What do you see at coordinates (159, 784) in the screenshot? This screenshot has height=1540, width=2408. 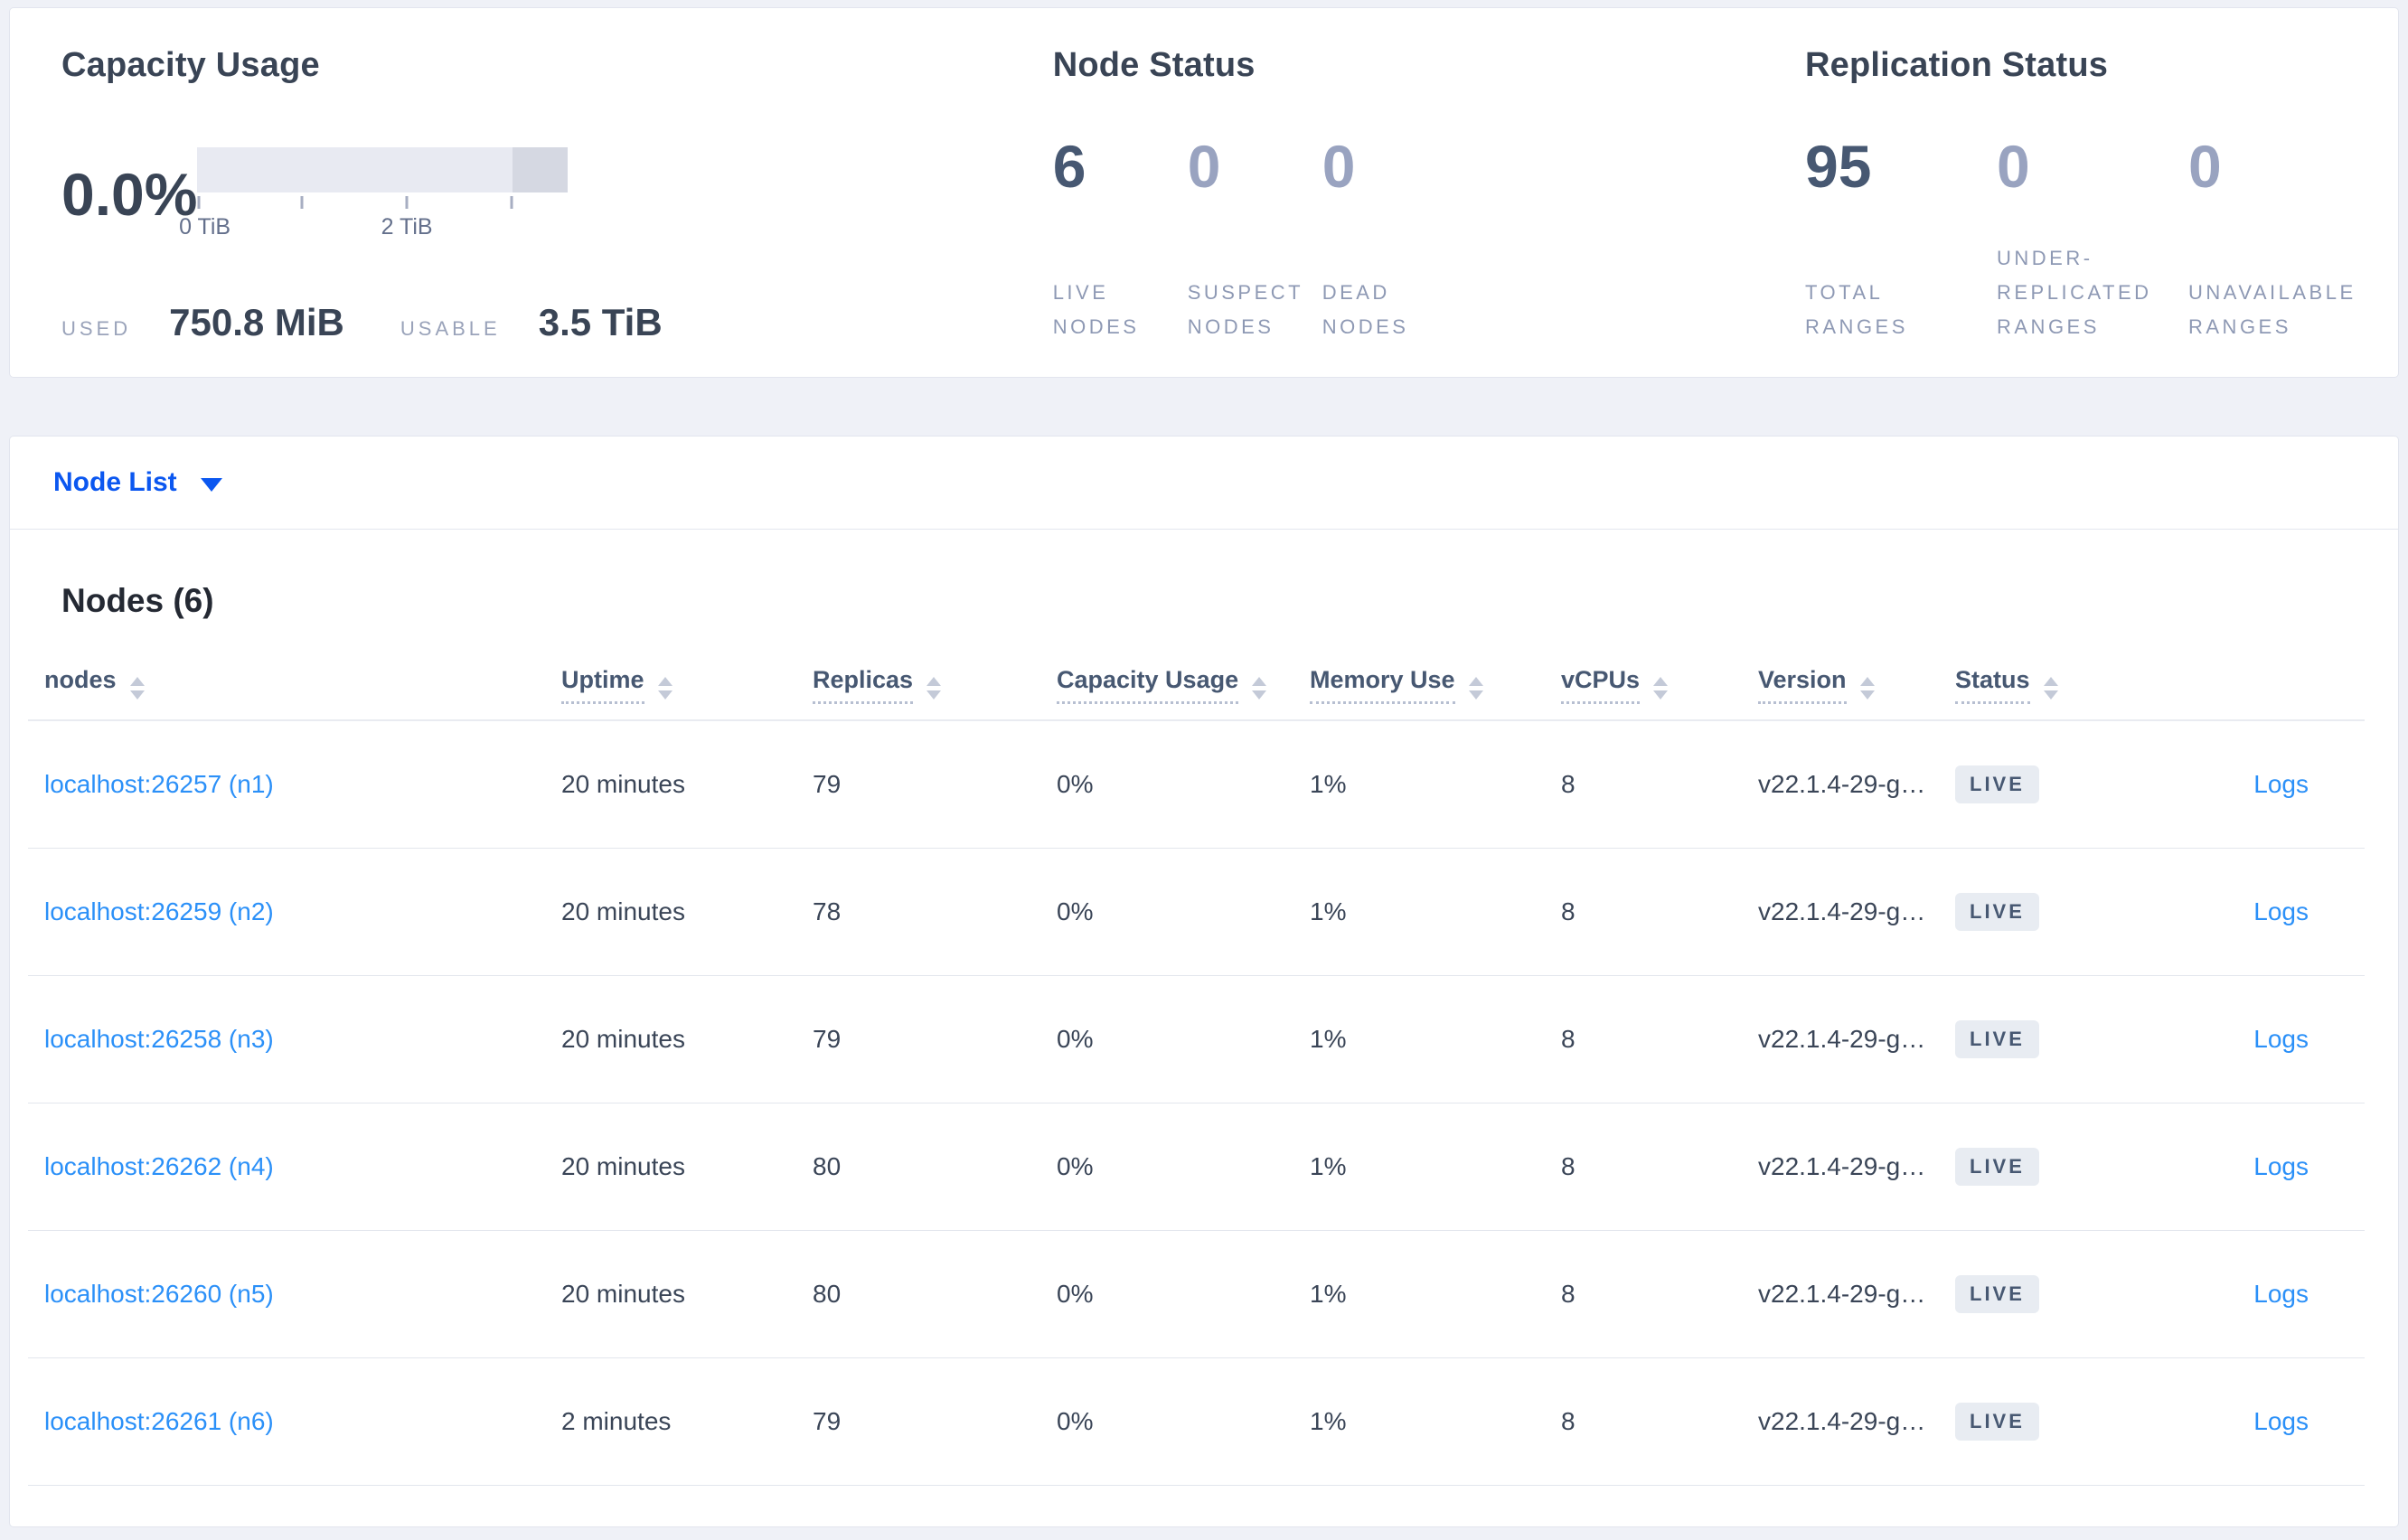 I see `node-link: localhost:26257 (n1)` at bounding box center [159, 784].